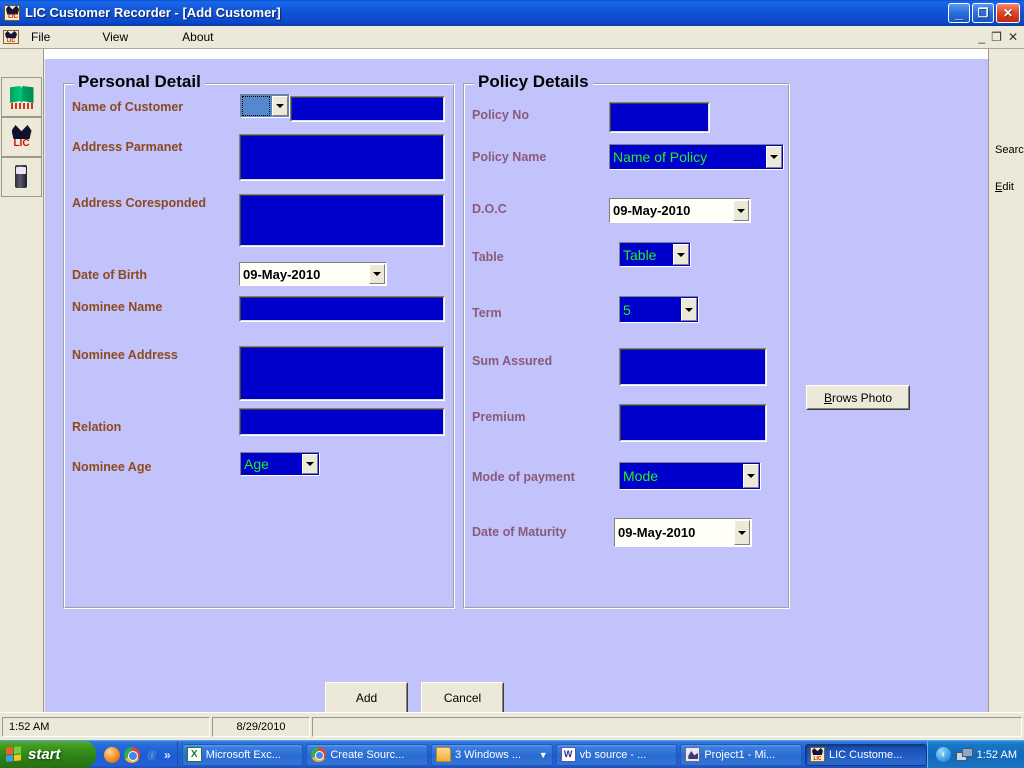 This screenshot has height=768, width=1024. What do you see at coordinates (282, 274) in the screenshot?
I see `date-of-birth-value: 09-May-2010` at bounding box center [282, 274].